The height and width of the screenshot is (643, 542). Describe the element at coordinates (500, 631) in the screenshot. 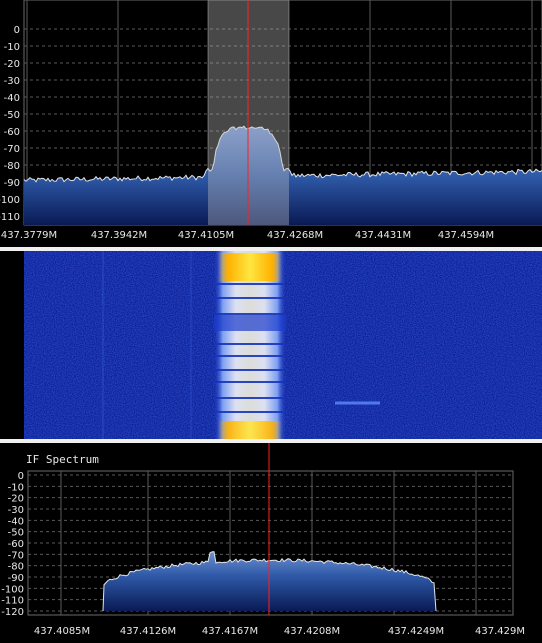

I see `x-tick-label: 437.429M` at that location.